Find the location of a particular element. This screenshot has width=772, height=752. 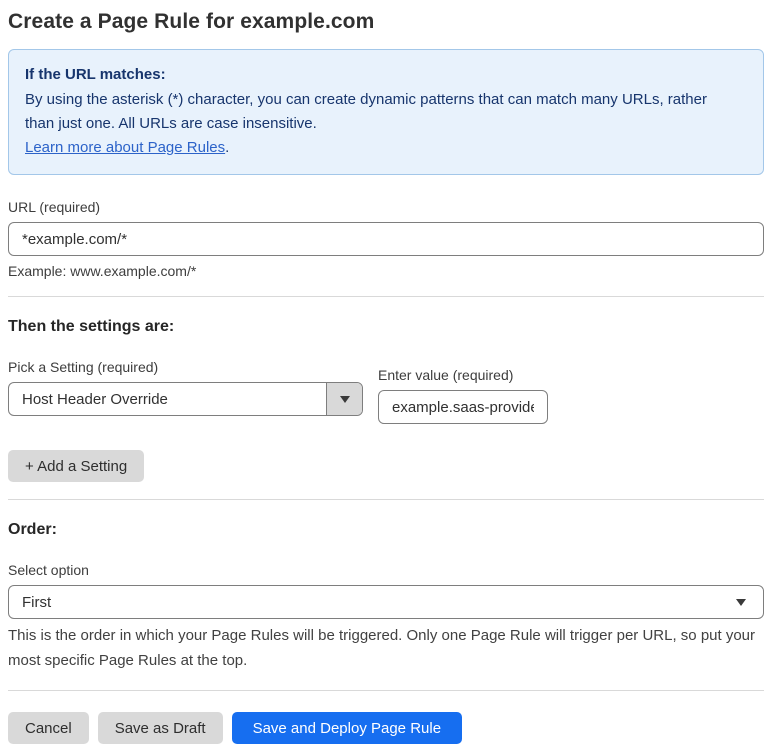

learn-more-link: Learn more about Page Rules is located at coordinates (125, 147).